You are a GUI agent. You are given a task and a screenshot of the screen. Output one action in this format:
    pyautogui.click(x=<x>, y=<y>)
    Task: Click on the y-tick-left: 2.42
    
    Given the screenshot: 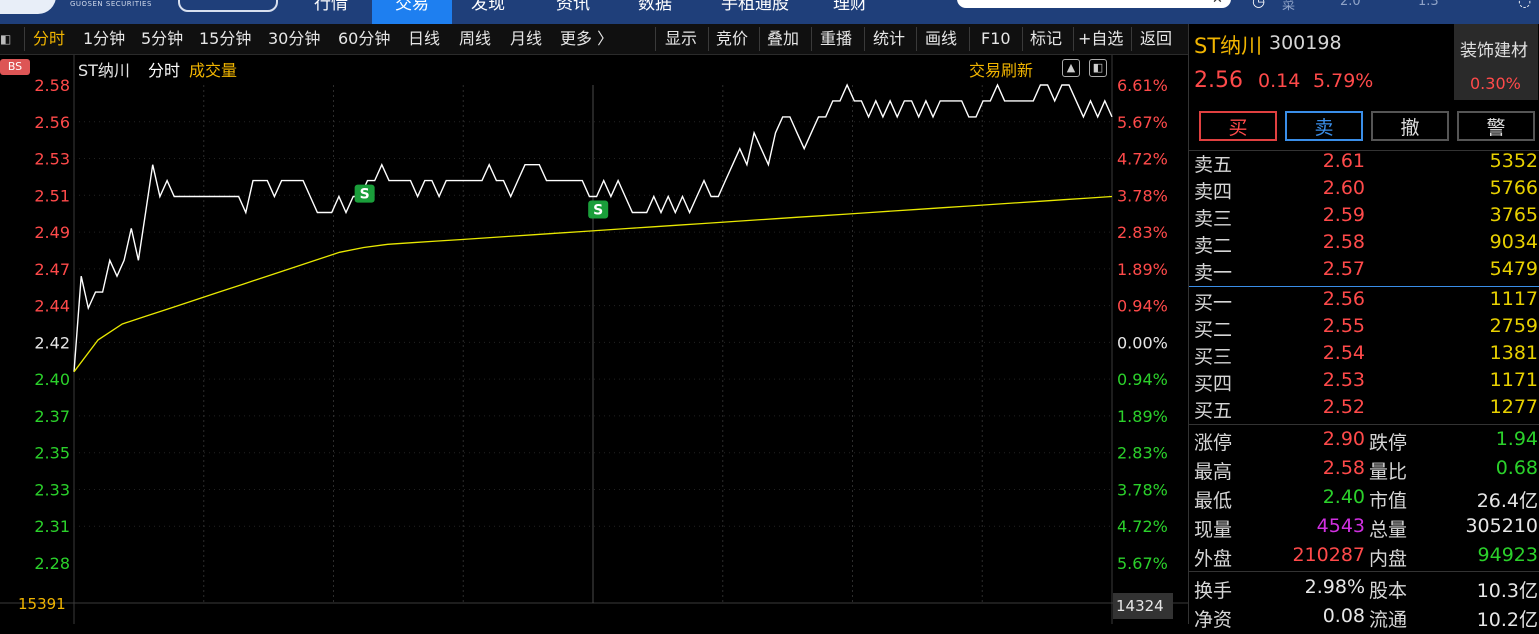 What is the action you would take?
    pyautogui.click(x=52, y=342)
    